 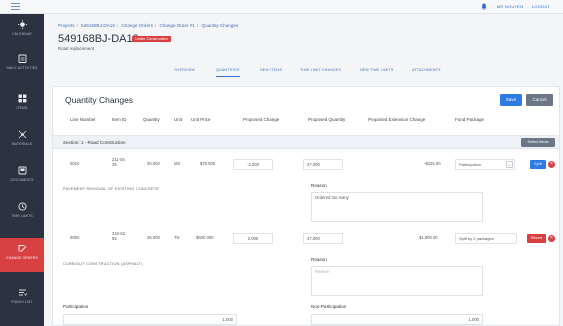 I want to click on unit: M3, so click(x=177, y=163).